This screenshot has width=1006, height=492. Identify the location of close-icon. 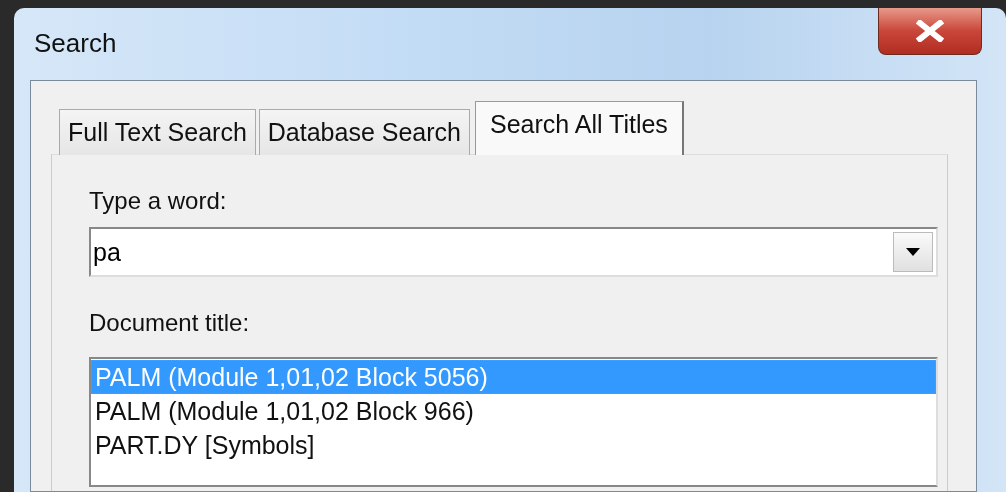
(930, 31).